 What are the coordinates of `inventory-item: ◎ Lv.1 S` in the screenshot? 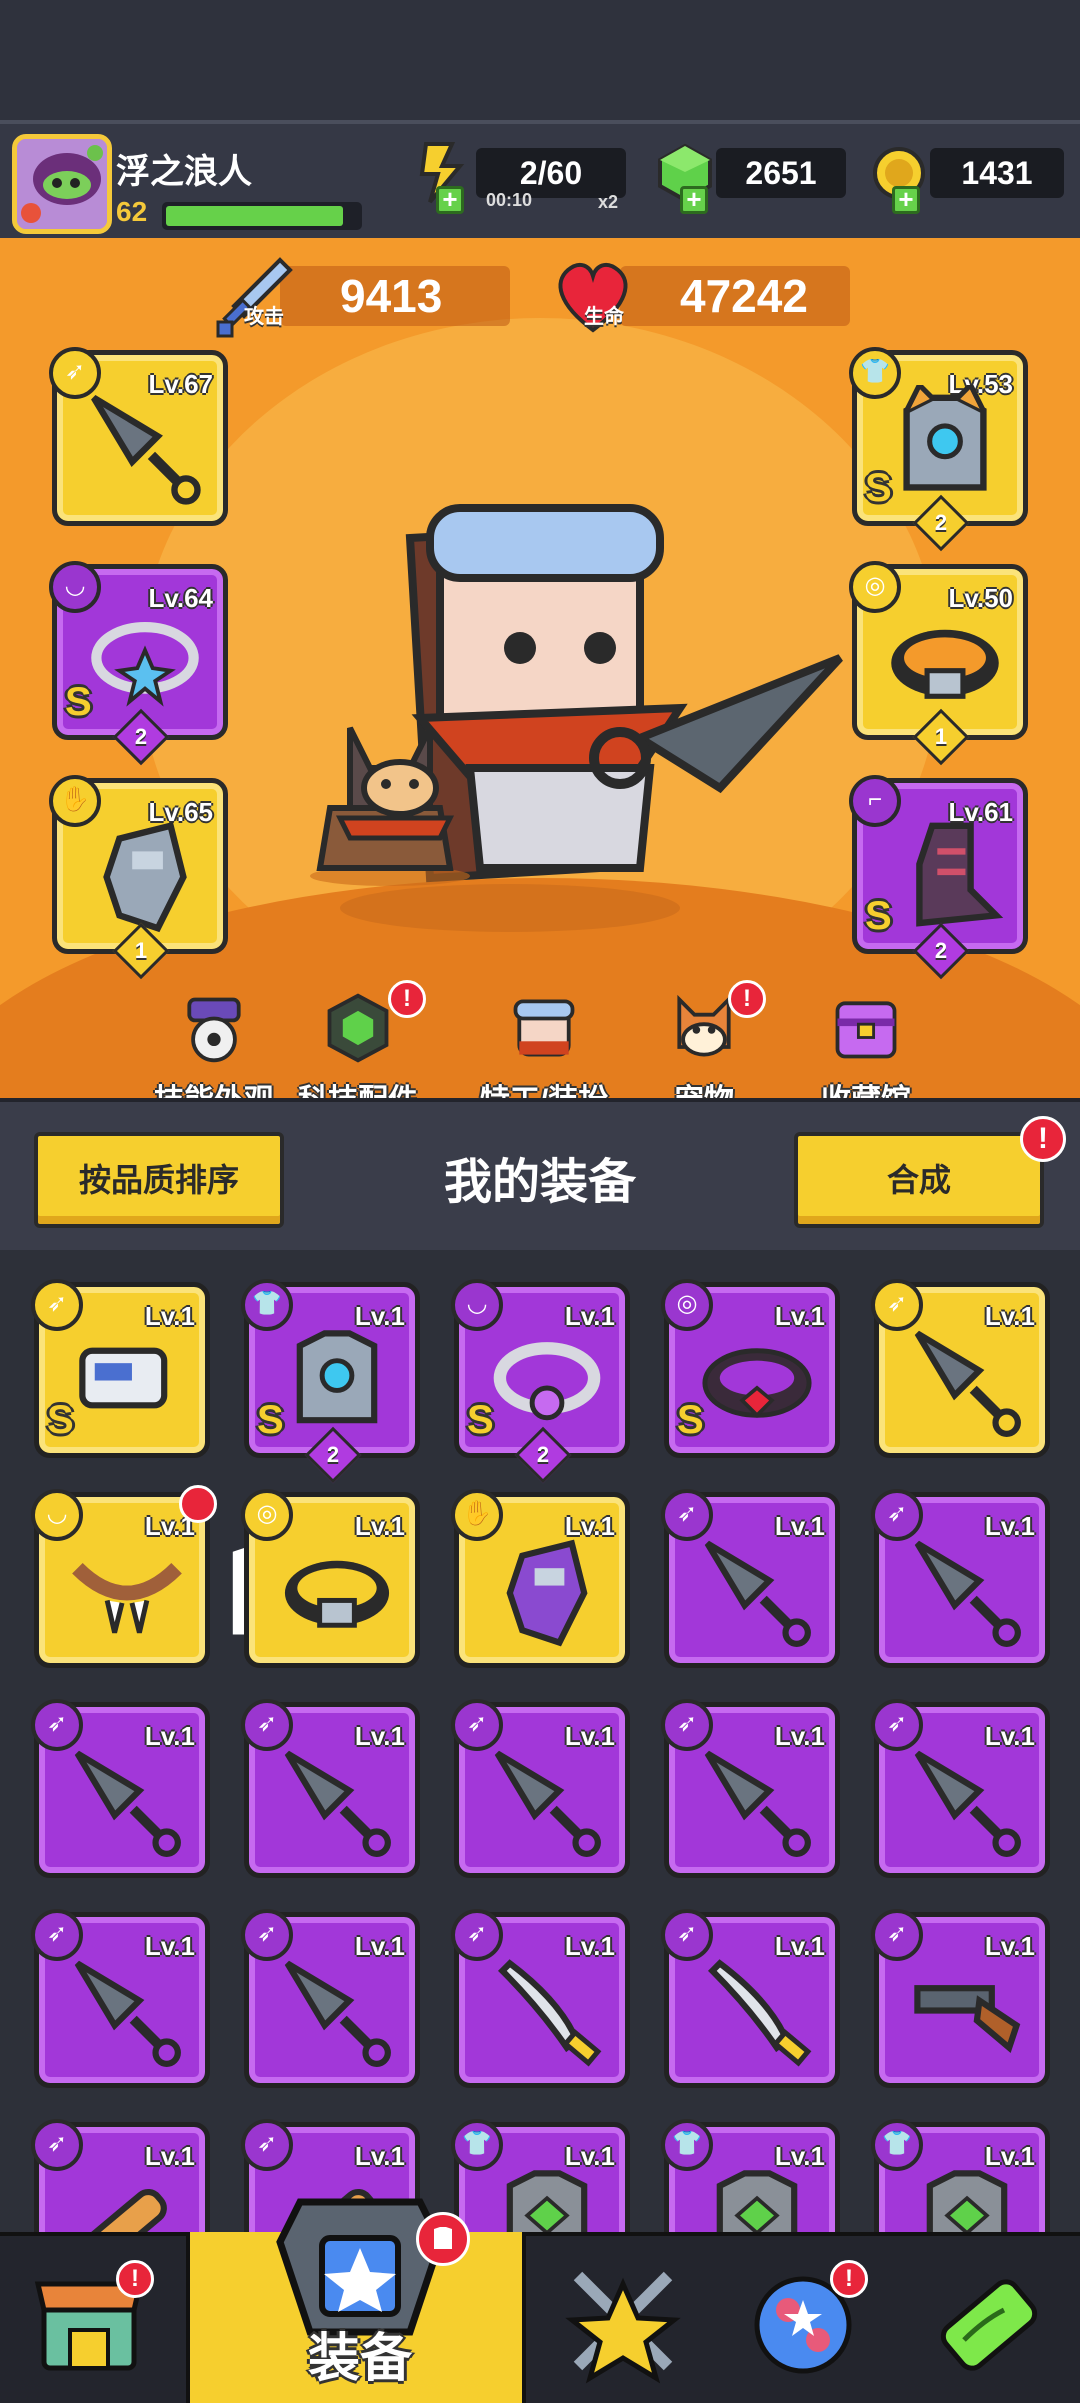 It's located at (750, 1368).